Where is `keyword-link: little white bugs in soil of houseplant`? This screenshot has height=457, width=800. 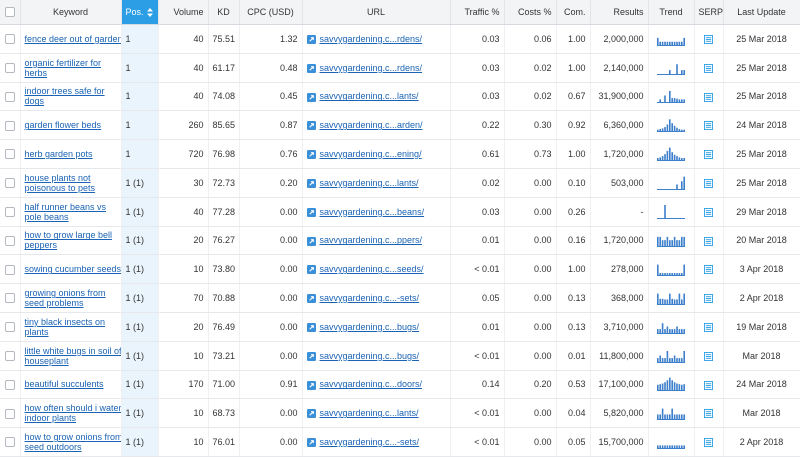
keyword-link: little white bugs in soil of houseplant is located at coordinates (73, 356).